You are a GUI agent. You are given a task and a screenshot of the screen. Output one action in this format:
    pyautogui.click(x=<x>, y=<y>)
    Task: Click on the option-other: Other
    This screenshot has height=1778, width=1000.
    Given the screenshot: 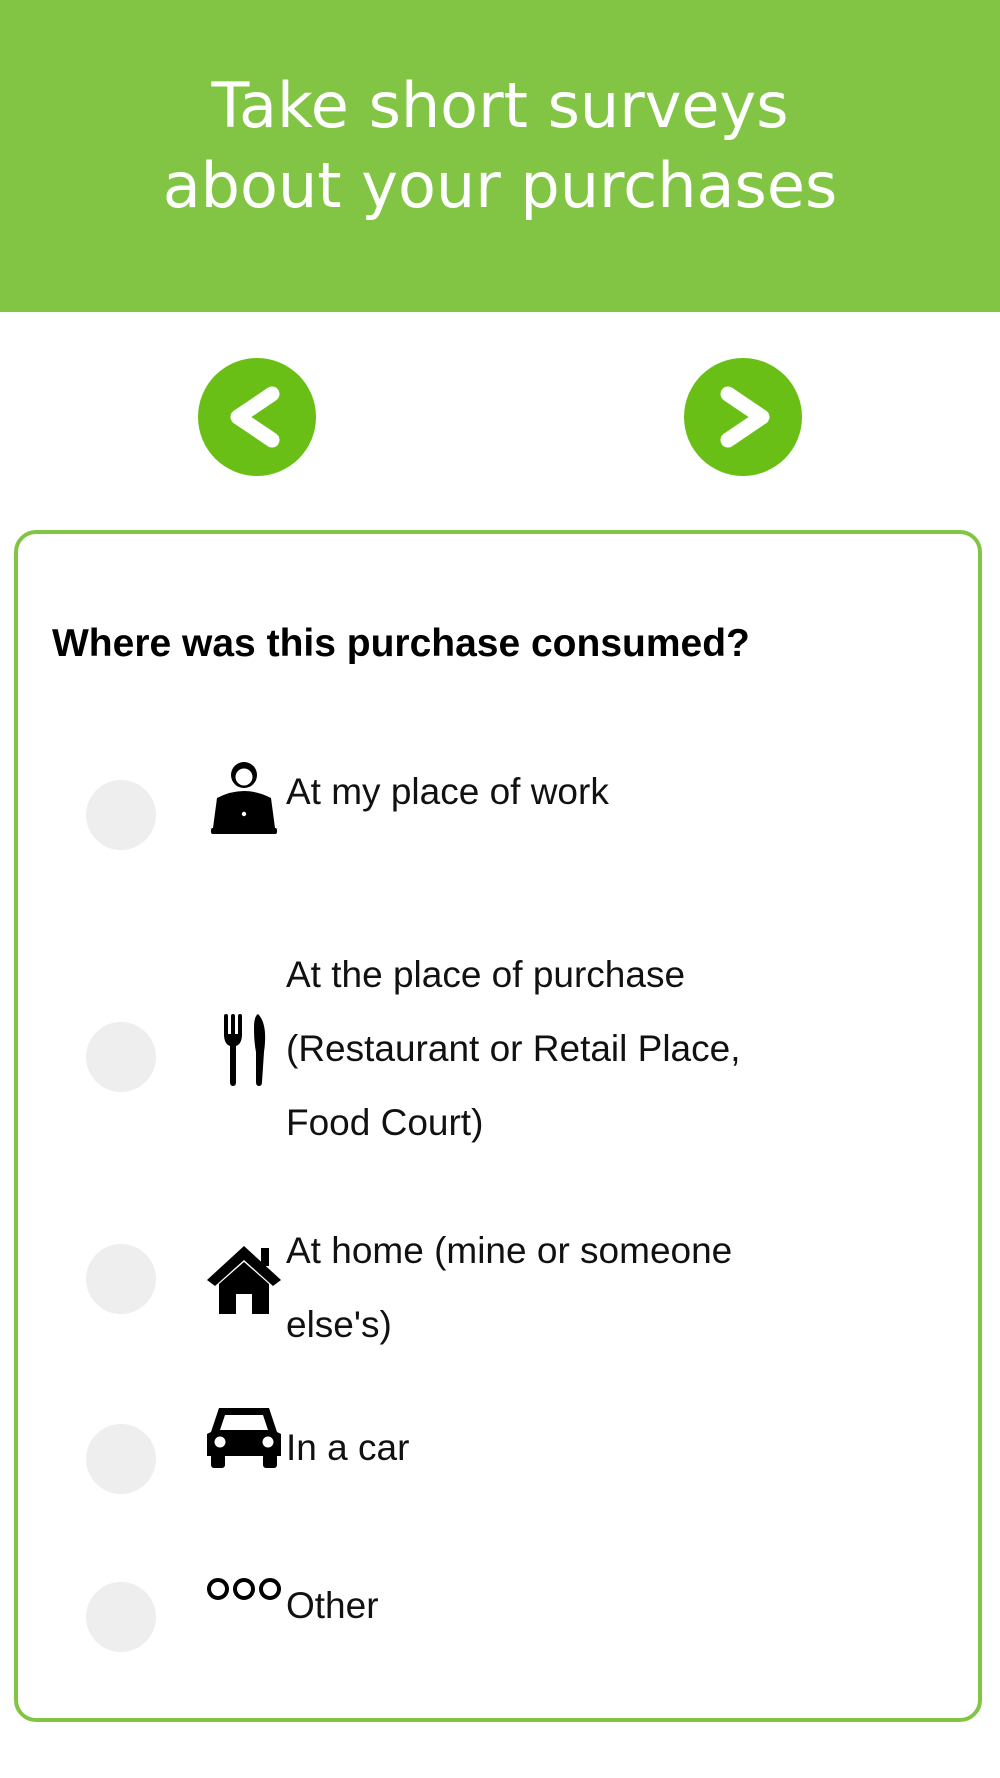 What is the action you would take?
    pyautogui.click(x=498, y=1622)
    